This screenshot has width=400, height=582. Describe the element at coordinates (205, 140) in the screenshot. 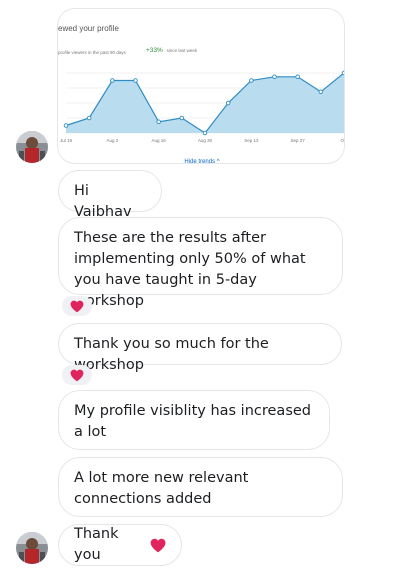

I see `x-tick-label: Aug 30` at that location.